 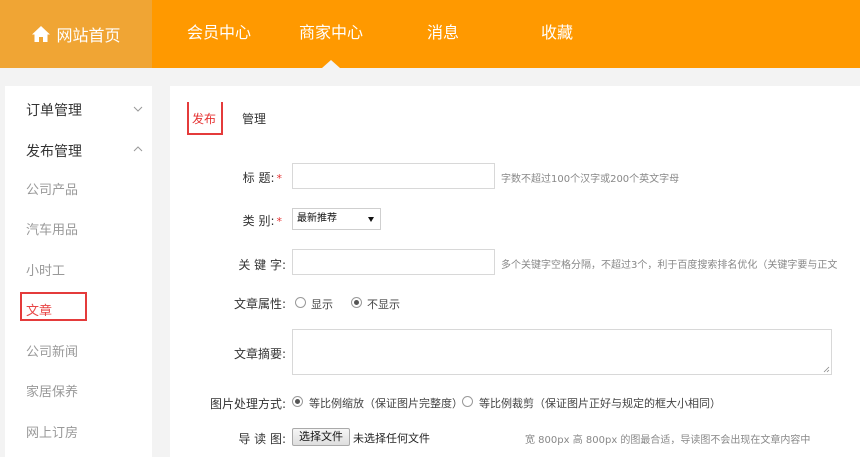 What do you see at coordinates (219, 34) in the screenshot?
I see `nav-member-center: 会员中心` at bounding box center [219, 34].